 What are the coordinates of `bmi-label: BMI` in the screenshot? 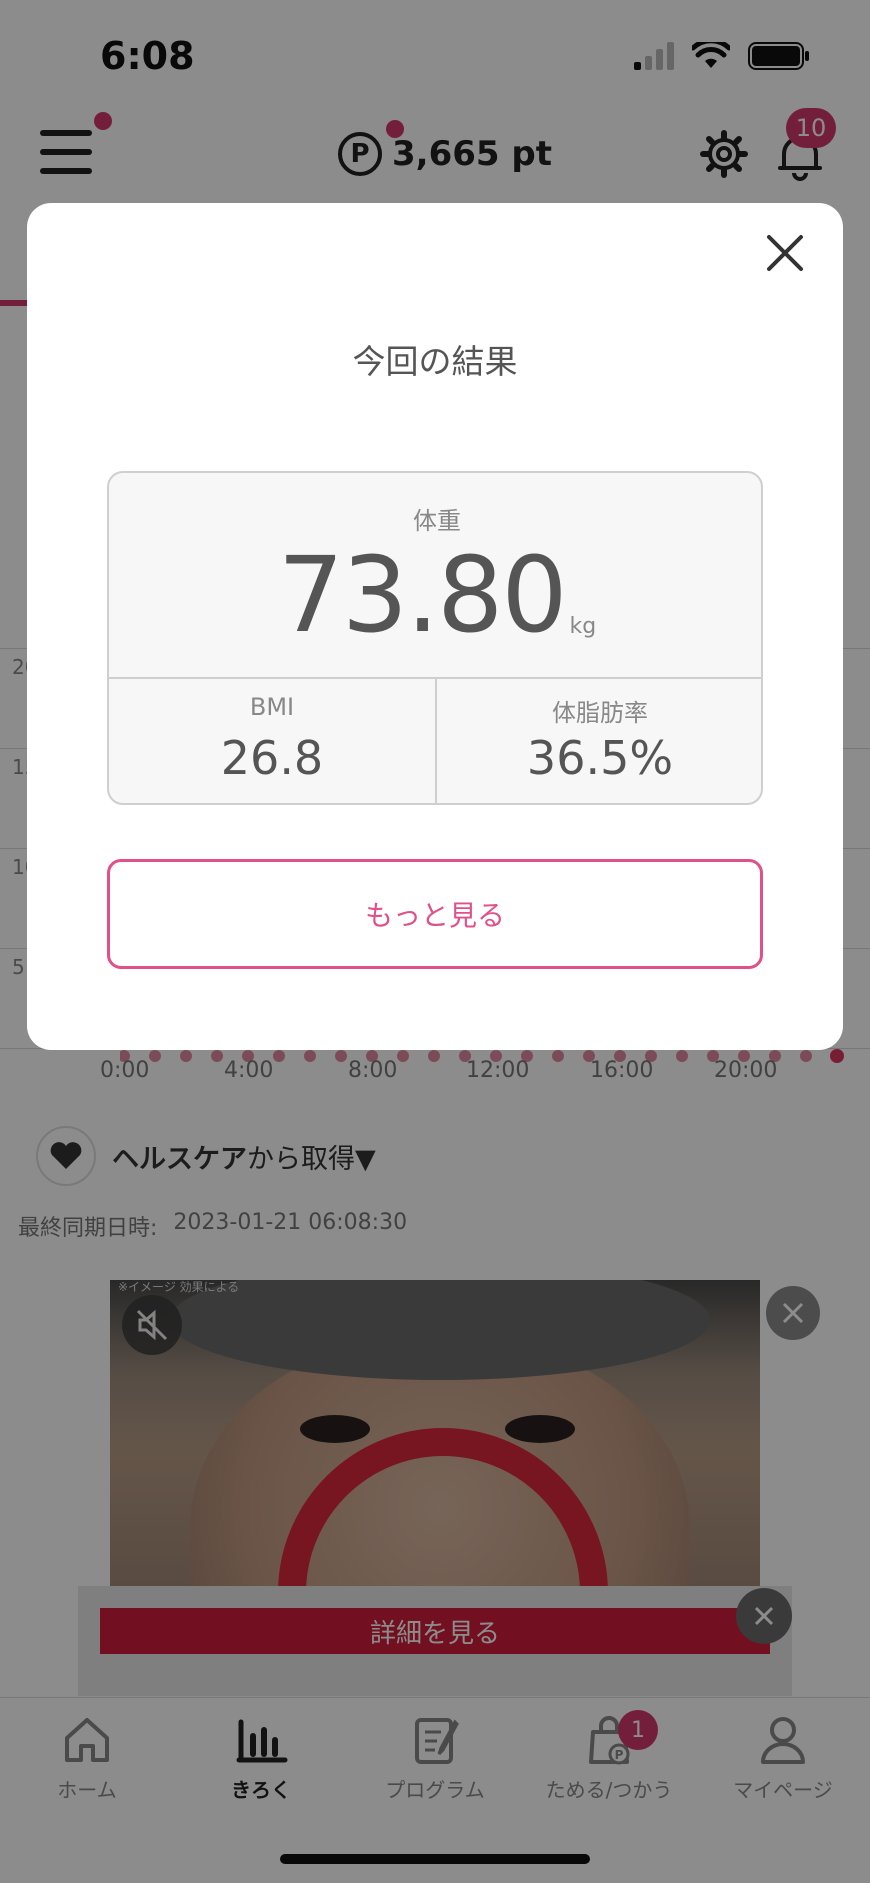 It's located at (272, 707).